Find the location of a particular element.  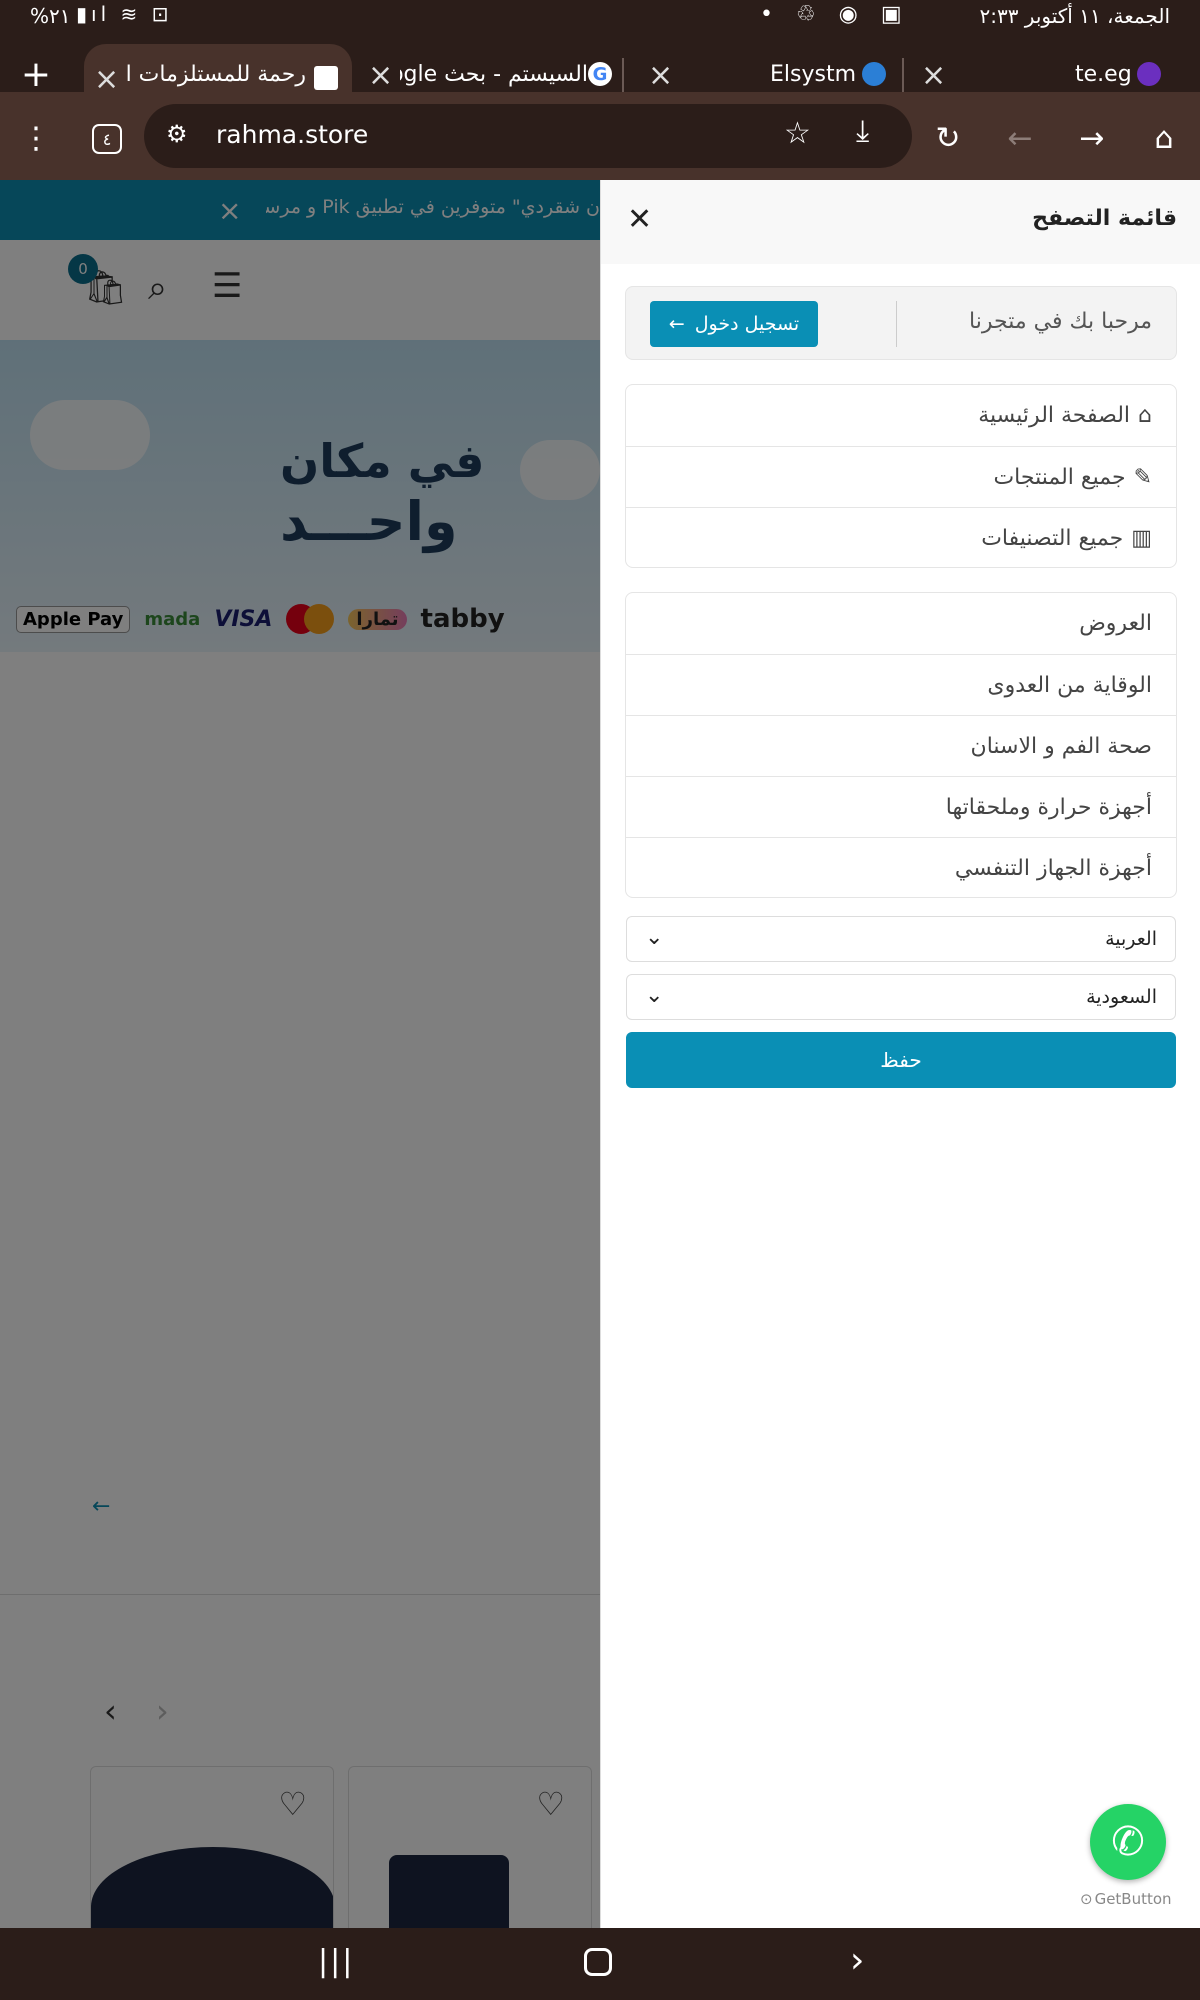

tab-title: رحمة للمستلزمات الط is located at coordinates (216, 74).